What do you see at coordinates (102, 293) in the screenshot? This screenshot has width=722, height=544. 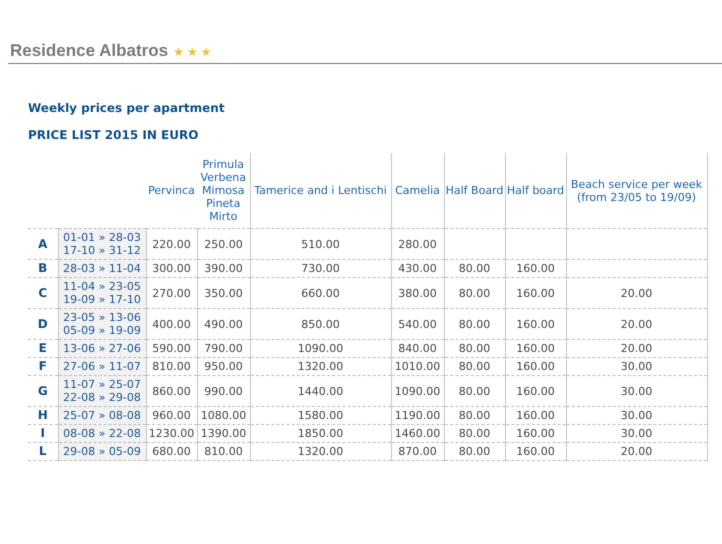 I see `period-cell: 11-04 » 23-05 19-09 » 17-10` at bounding box center [102, 293].